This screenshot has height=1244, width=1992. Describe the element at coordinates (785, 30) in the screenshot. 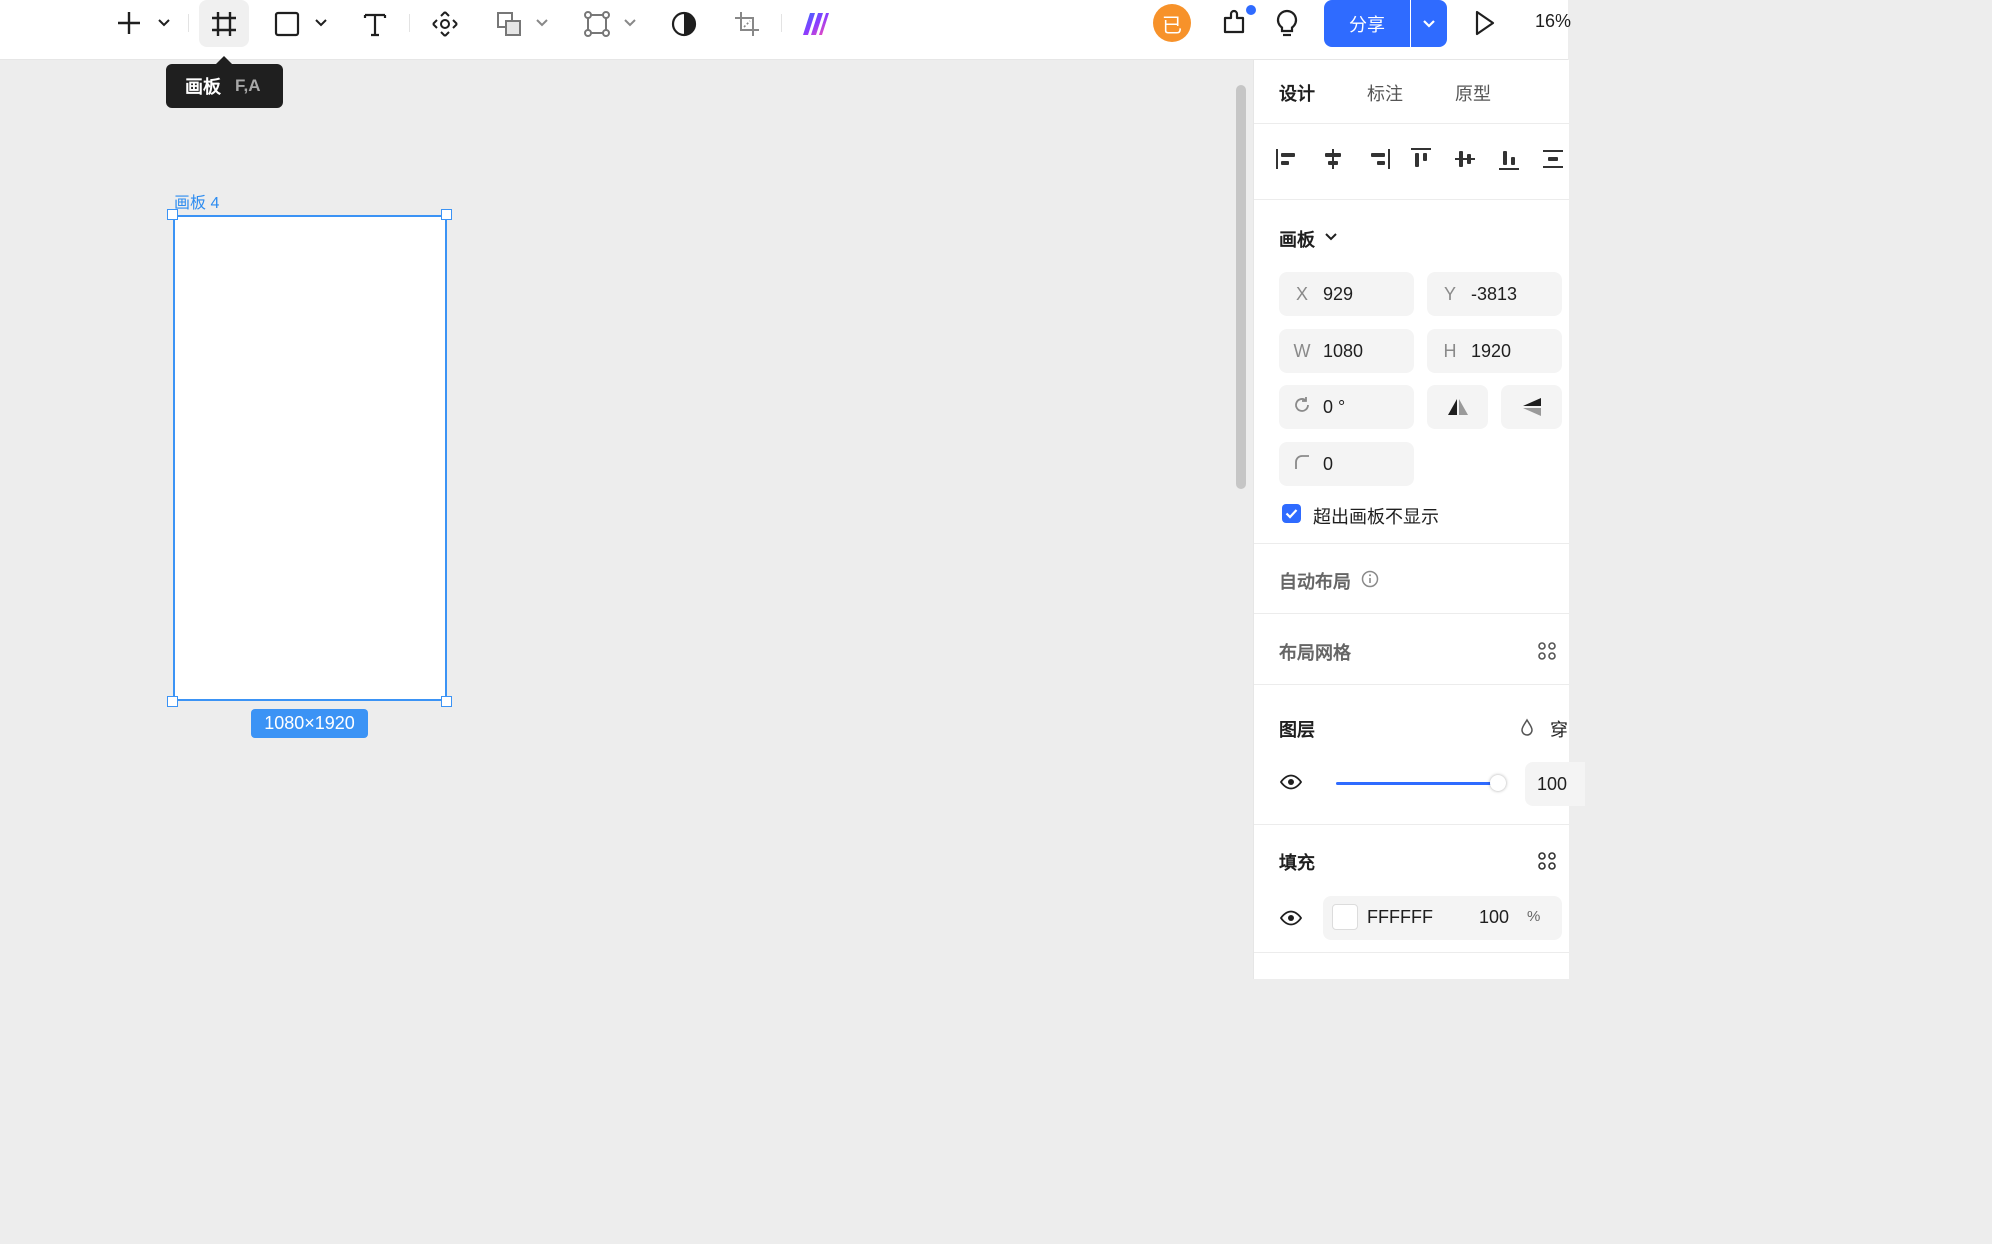

I see `top-toolbar: 已 分享 16%` at that location.